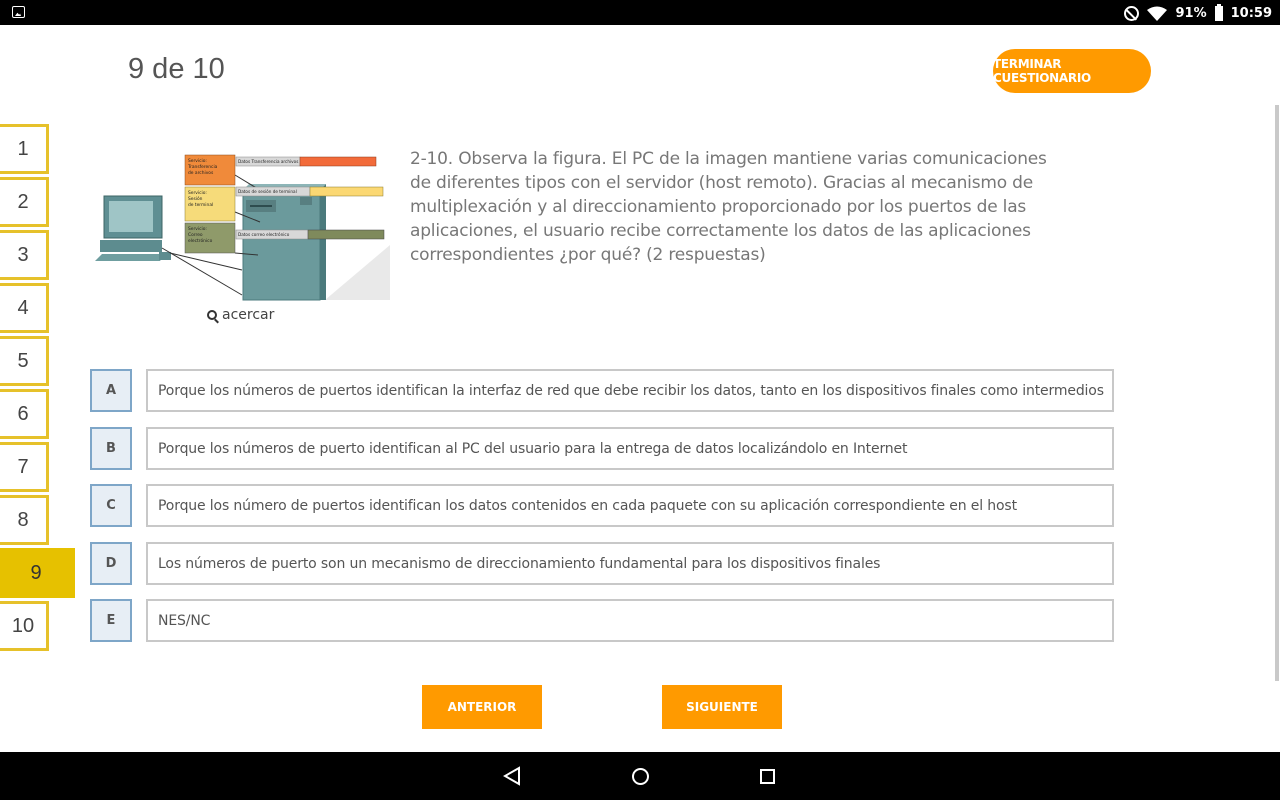  Describe the element at coordinates (197, 229) in the screenshot. I see `svc3-line1: Servicio:` at that location.